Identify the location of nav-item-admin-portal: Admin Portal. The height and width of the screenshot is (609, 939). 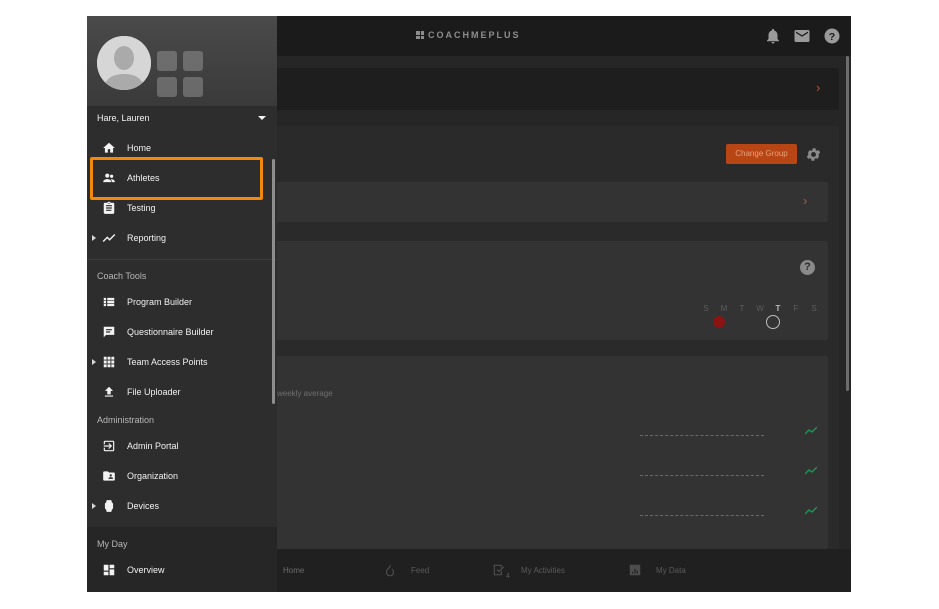
(182, 447).